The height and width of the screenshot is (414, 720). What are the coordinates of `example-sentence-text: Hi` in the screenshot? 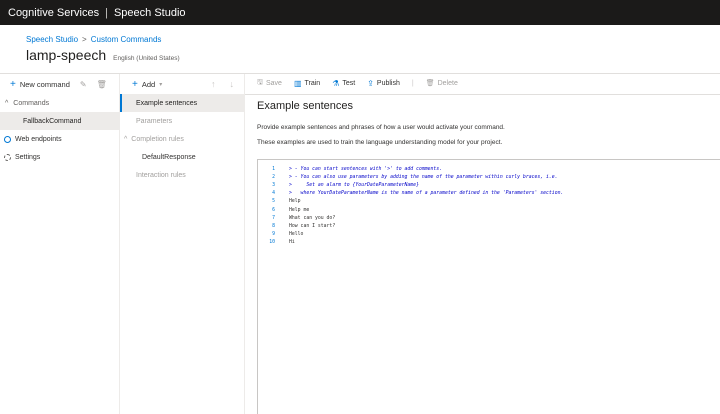 It's located at (292, 243).